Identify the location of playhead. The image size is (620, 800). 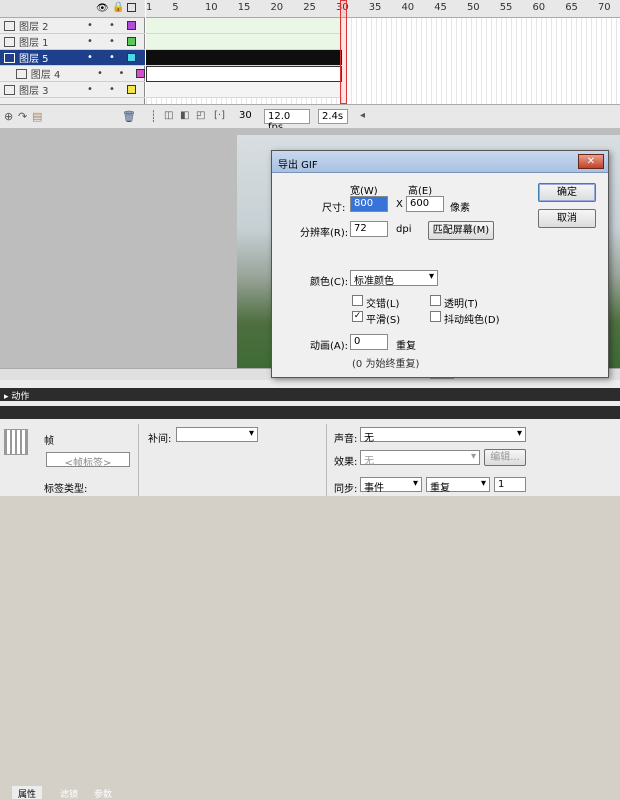
(343, 52).